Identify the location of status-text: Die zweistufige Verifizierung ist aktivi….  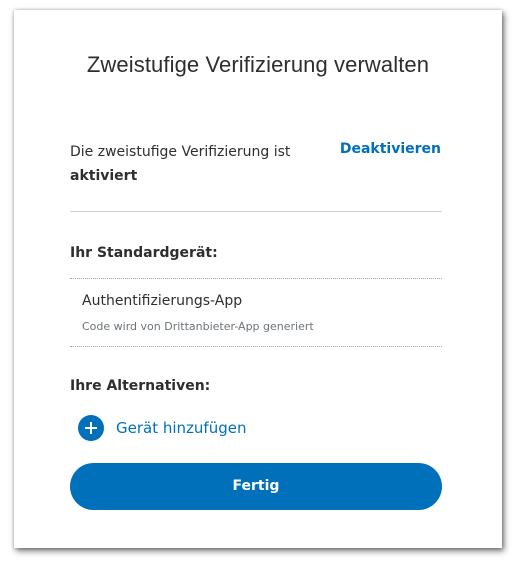
(180, 164).